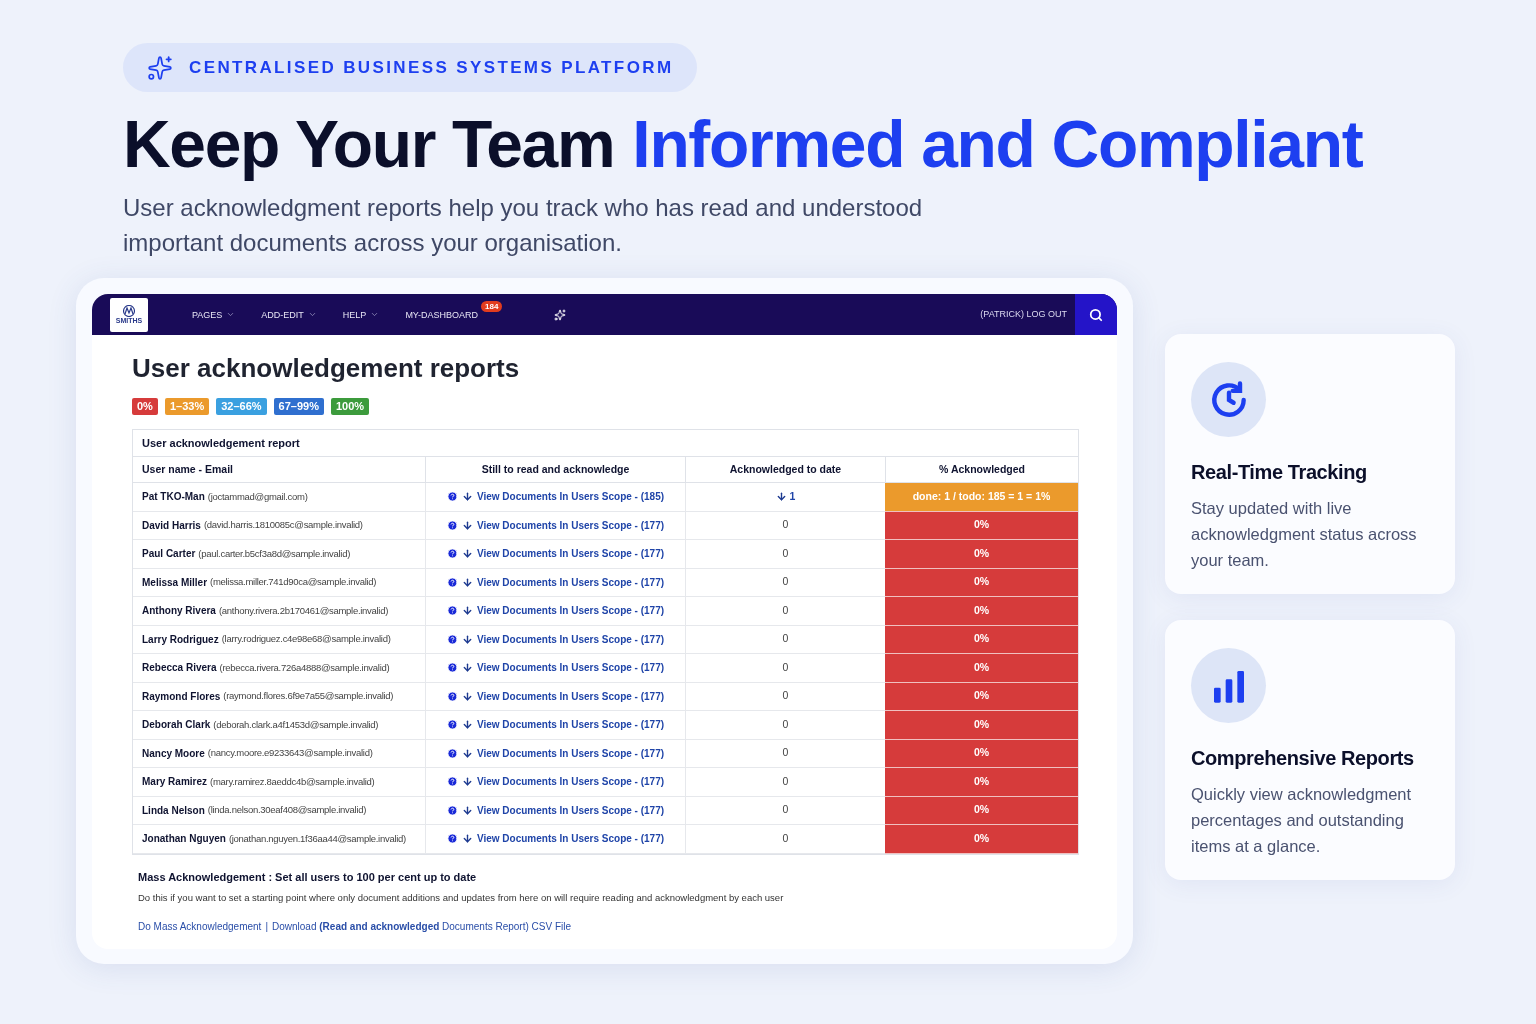 This screenshot has width=1536, height=1024. What do you see at coordinates (605, 443) in the screenshot?
I see `table-caption: User acknowledgement report` at bounding box center [605, 443].